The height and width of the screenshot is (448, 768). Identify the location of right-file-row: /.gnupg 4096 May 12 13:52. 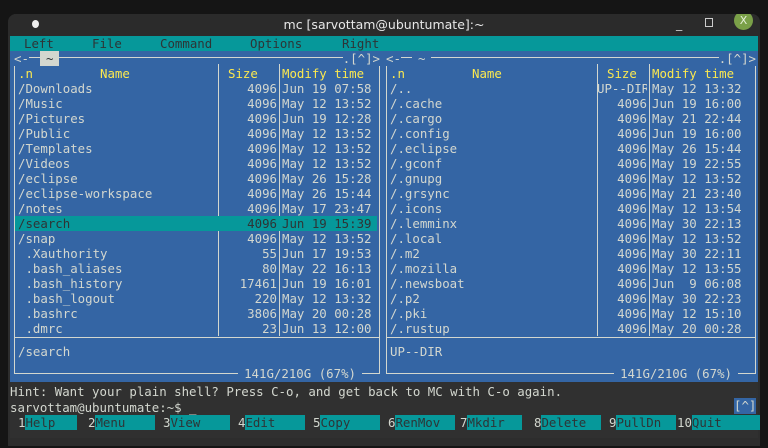
(570, 178).